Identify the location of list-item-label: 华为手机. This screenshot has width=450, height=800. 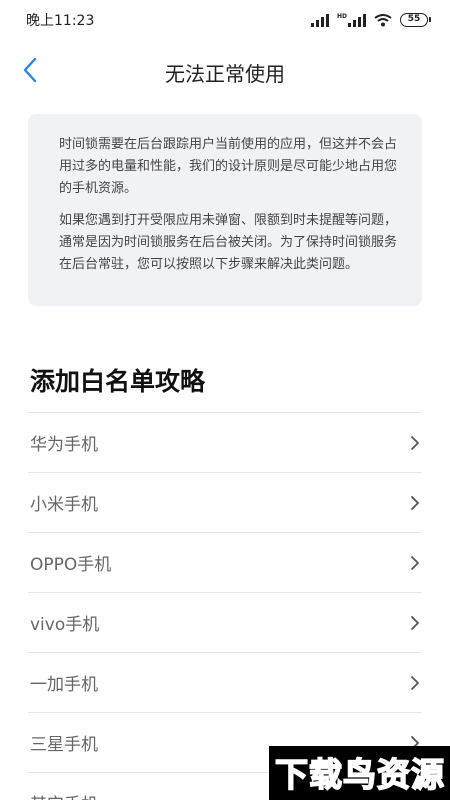
(64, 445).